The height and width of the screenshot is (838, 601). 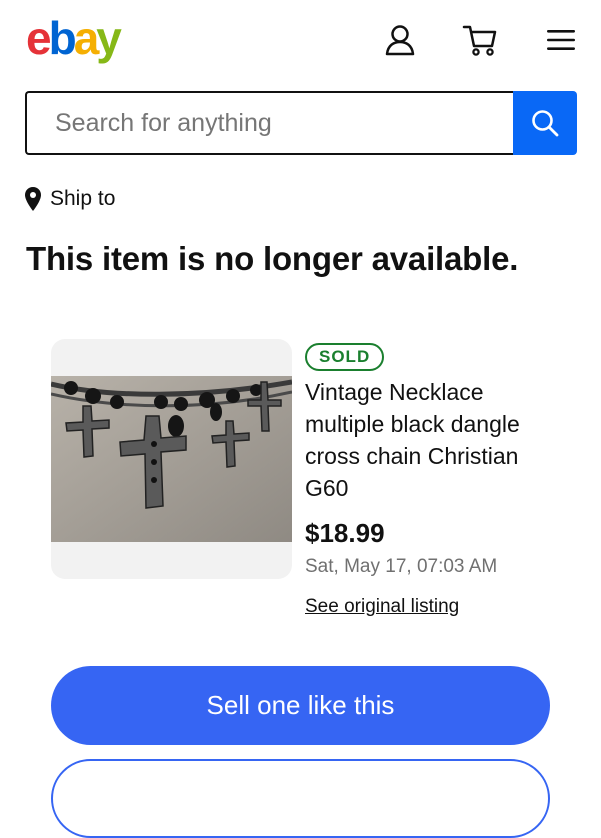 I want to click on search-bar, so click(x=301, y=123).